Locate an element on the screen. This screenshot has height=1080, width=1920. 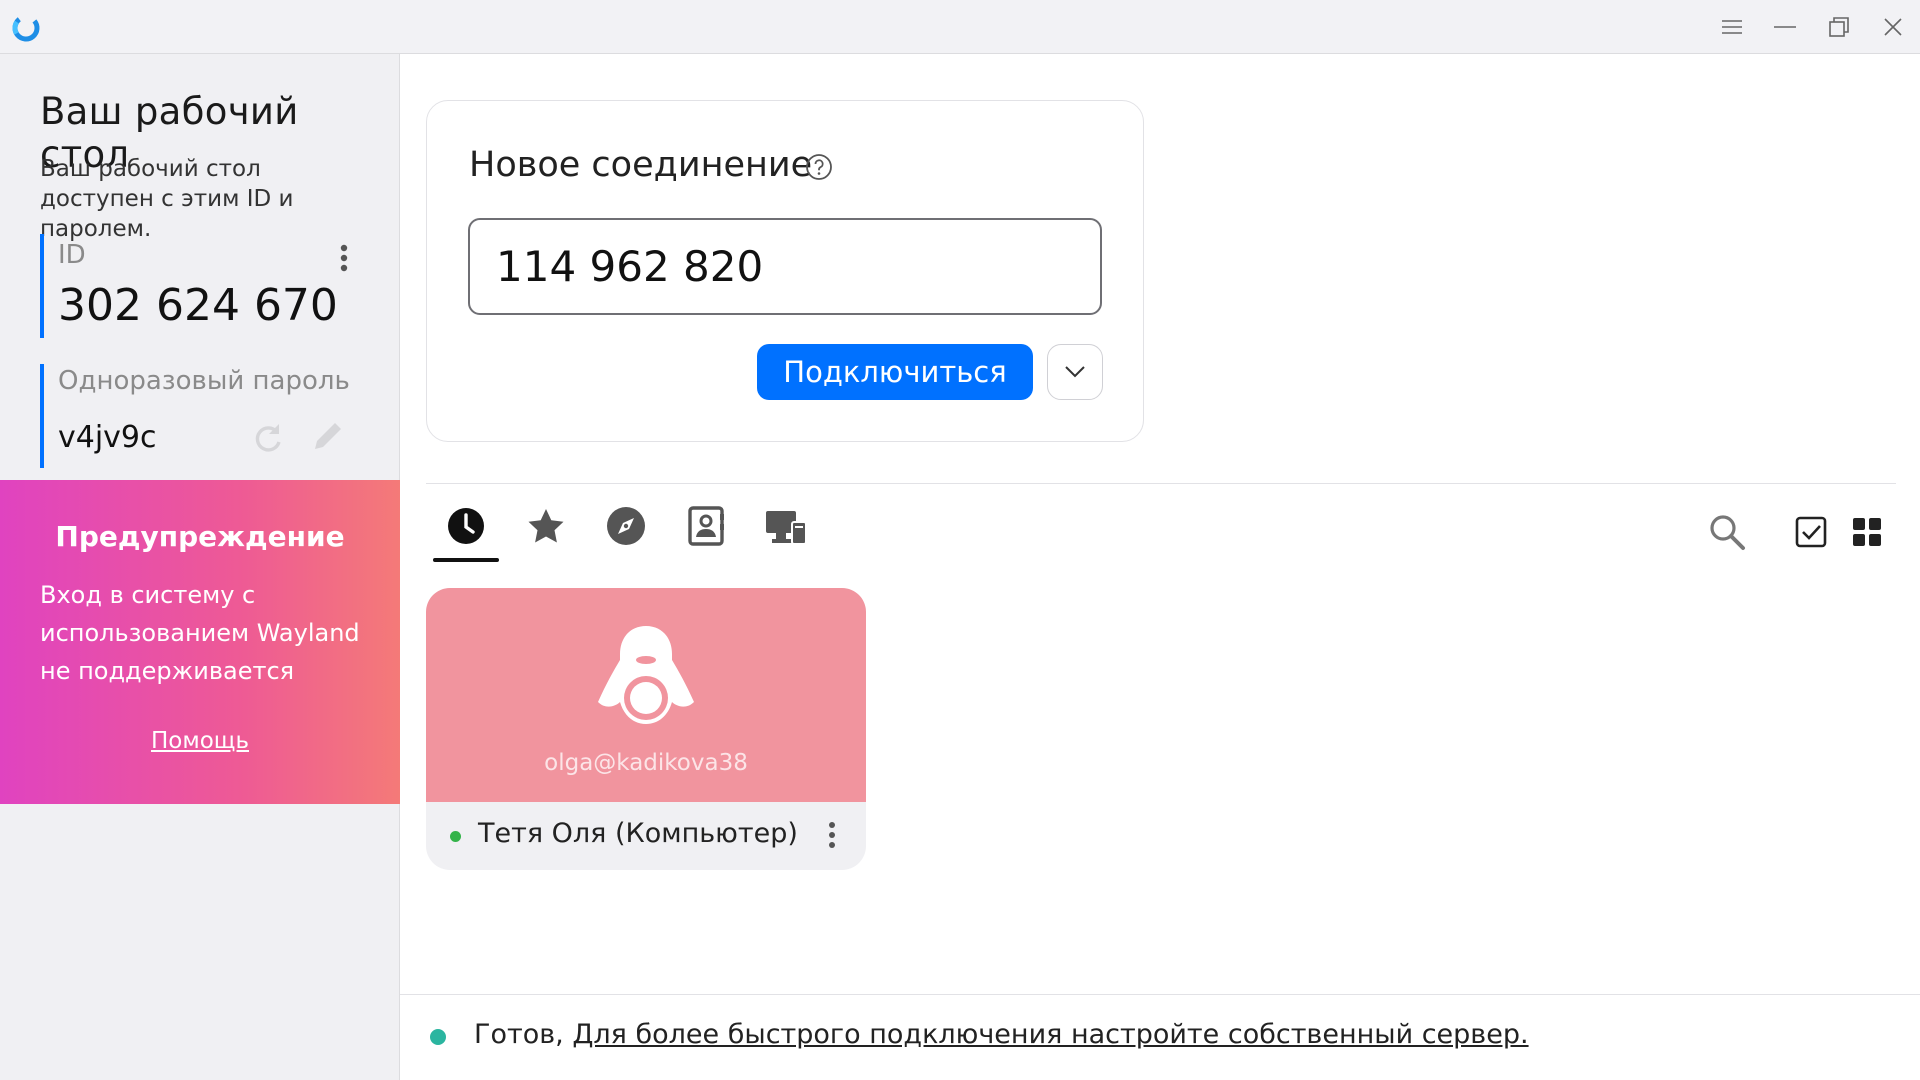
compass-icon is located at coordinates (626, 526).